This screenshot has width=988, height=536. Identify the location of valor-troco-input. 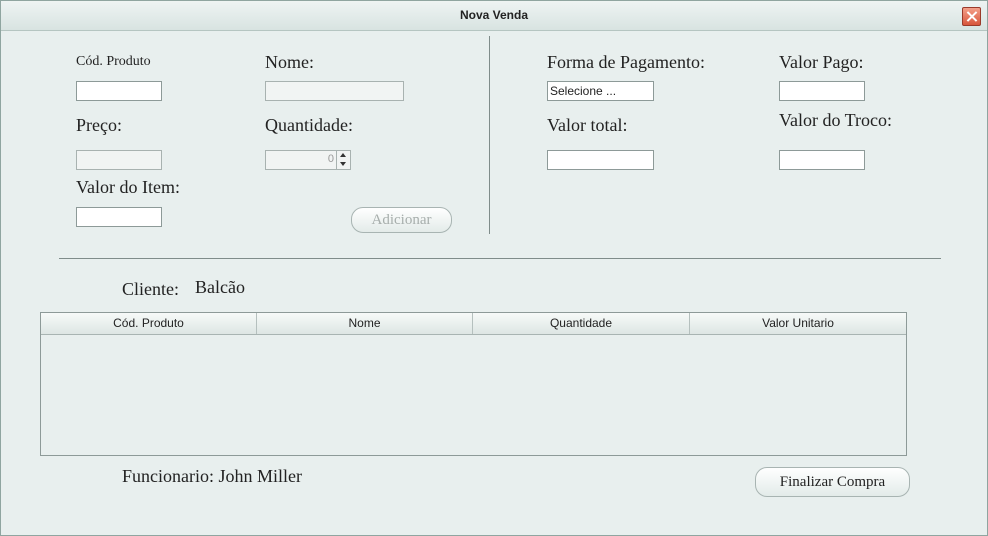
(822, 160).